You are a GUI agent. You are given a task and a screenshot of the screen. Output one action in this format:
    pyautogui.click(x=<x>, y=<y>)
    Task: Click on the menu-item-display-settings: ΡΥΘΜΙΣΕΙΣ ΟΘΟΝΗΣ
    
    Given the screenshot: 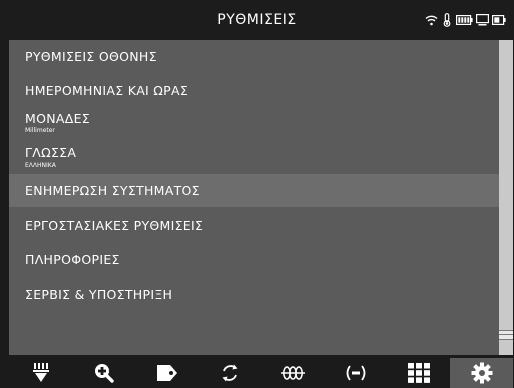 What is the action you would take?
    pyautogui.click(x=254, y=56)
    